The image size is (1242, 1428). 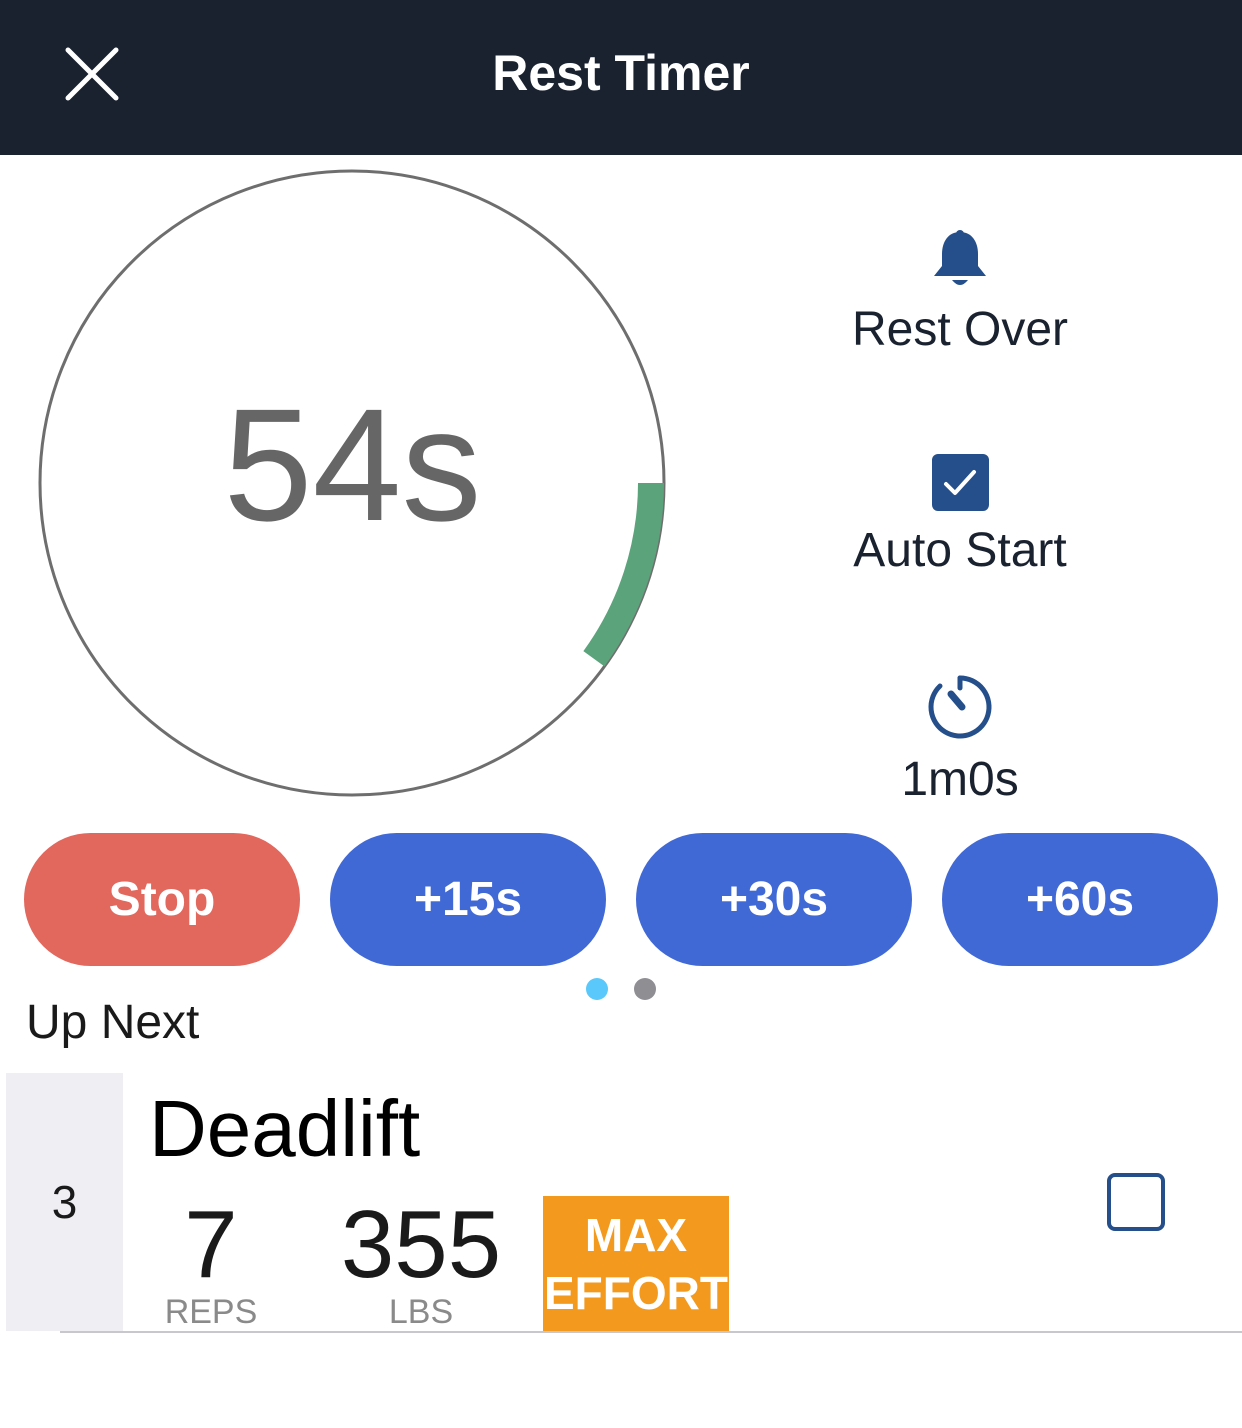 I want to click on weight-value: 355, so click(x=421, y=1244).